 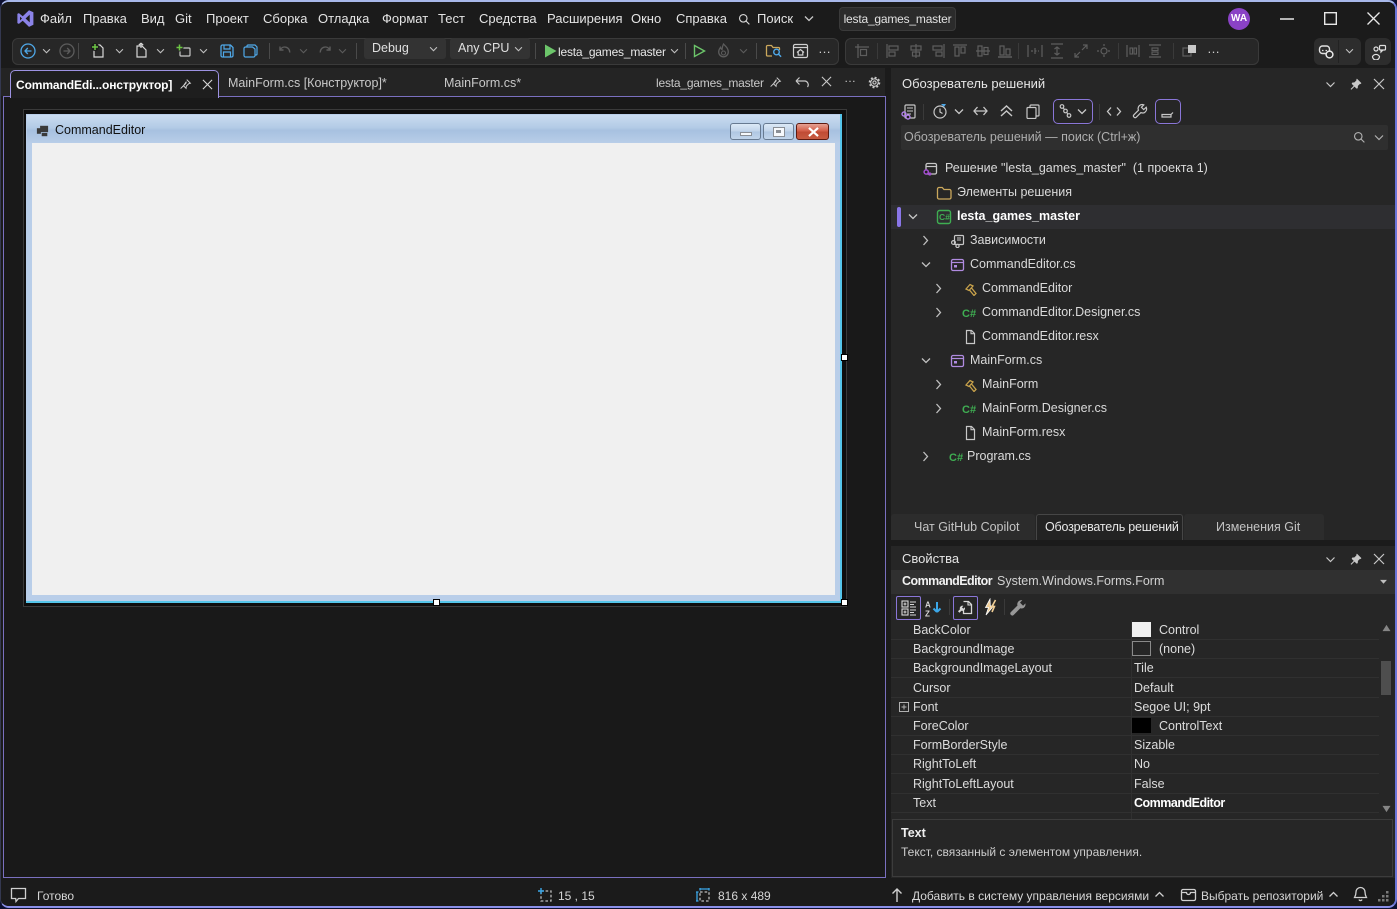 What do you see at coordinates (927, 614) in the screenshot?
I see `svg-text: Z` at bounding box center [927, 614].